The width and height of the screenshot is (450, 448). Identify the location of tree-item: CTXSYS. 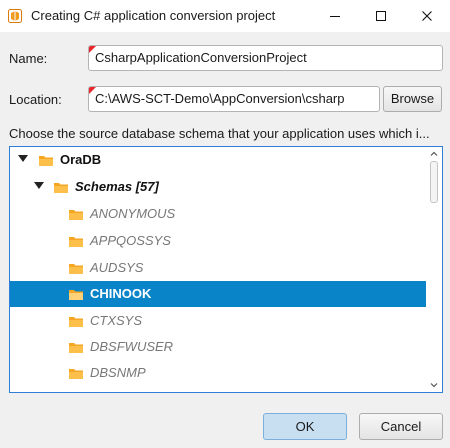
(218, 321).